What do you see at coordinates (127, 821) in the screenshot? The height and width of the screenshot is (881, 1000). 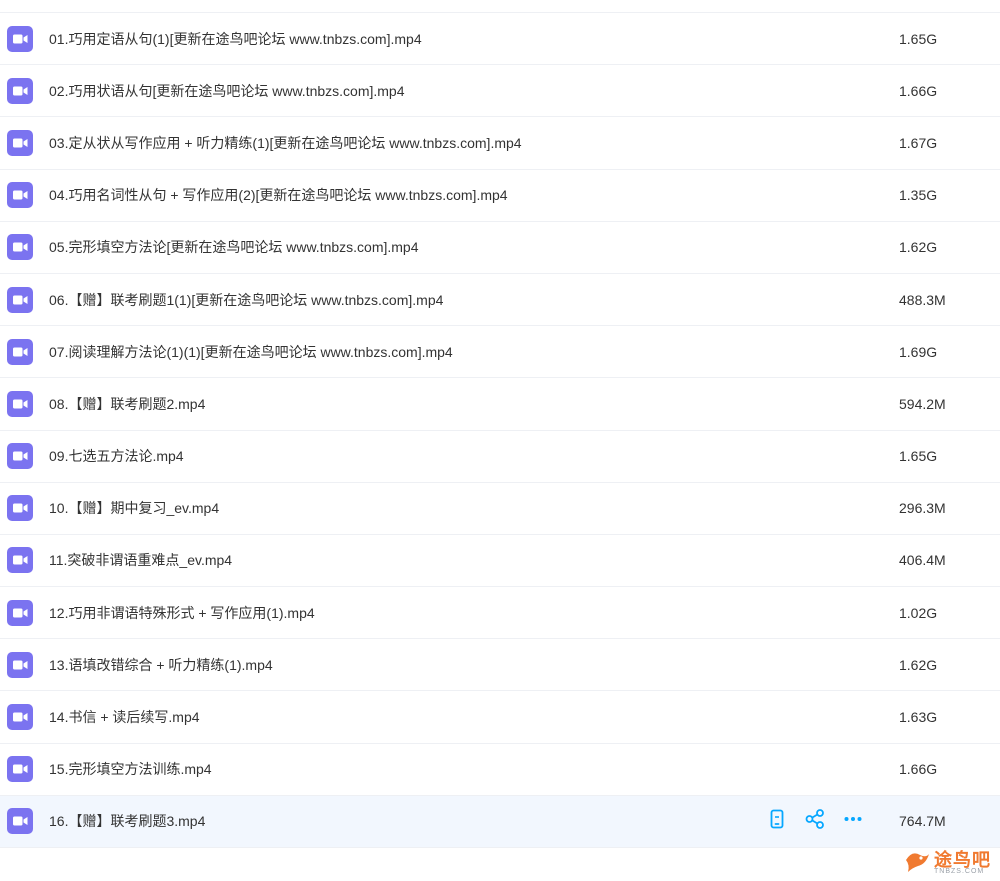 I see `file-name: 16.【赠】联考刷题3.mp4` at bounding box center [127, 821].